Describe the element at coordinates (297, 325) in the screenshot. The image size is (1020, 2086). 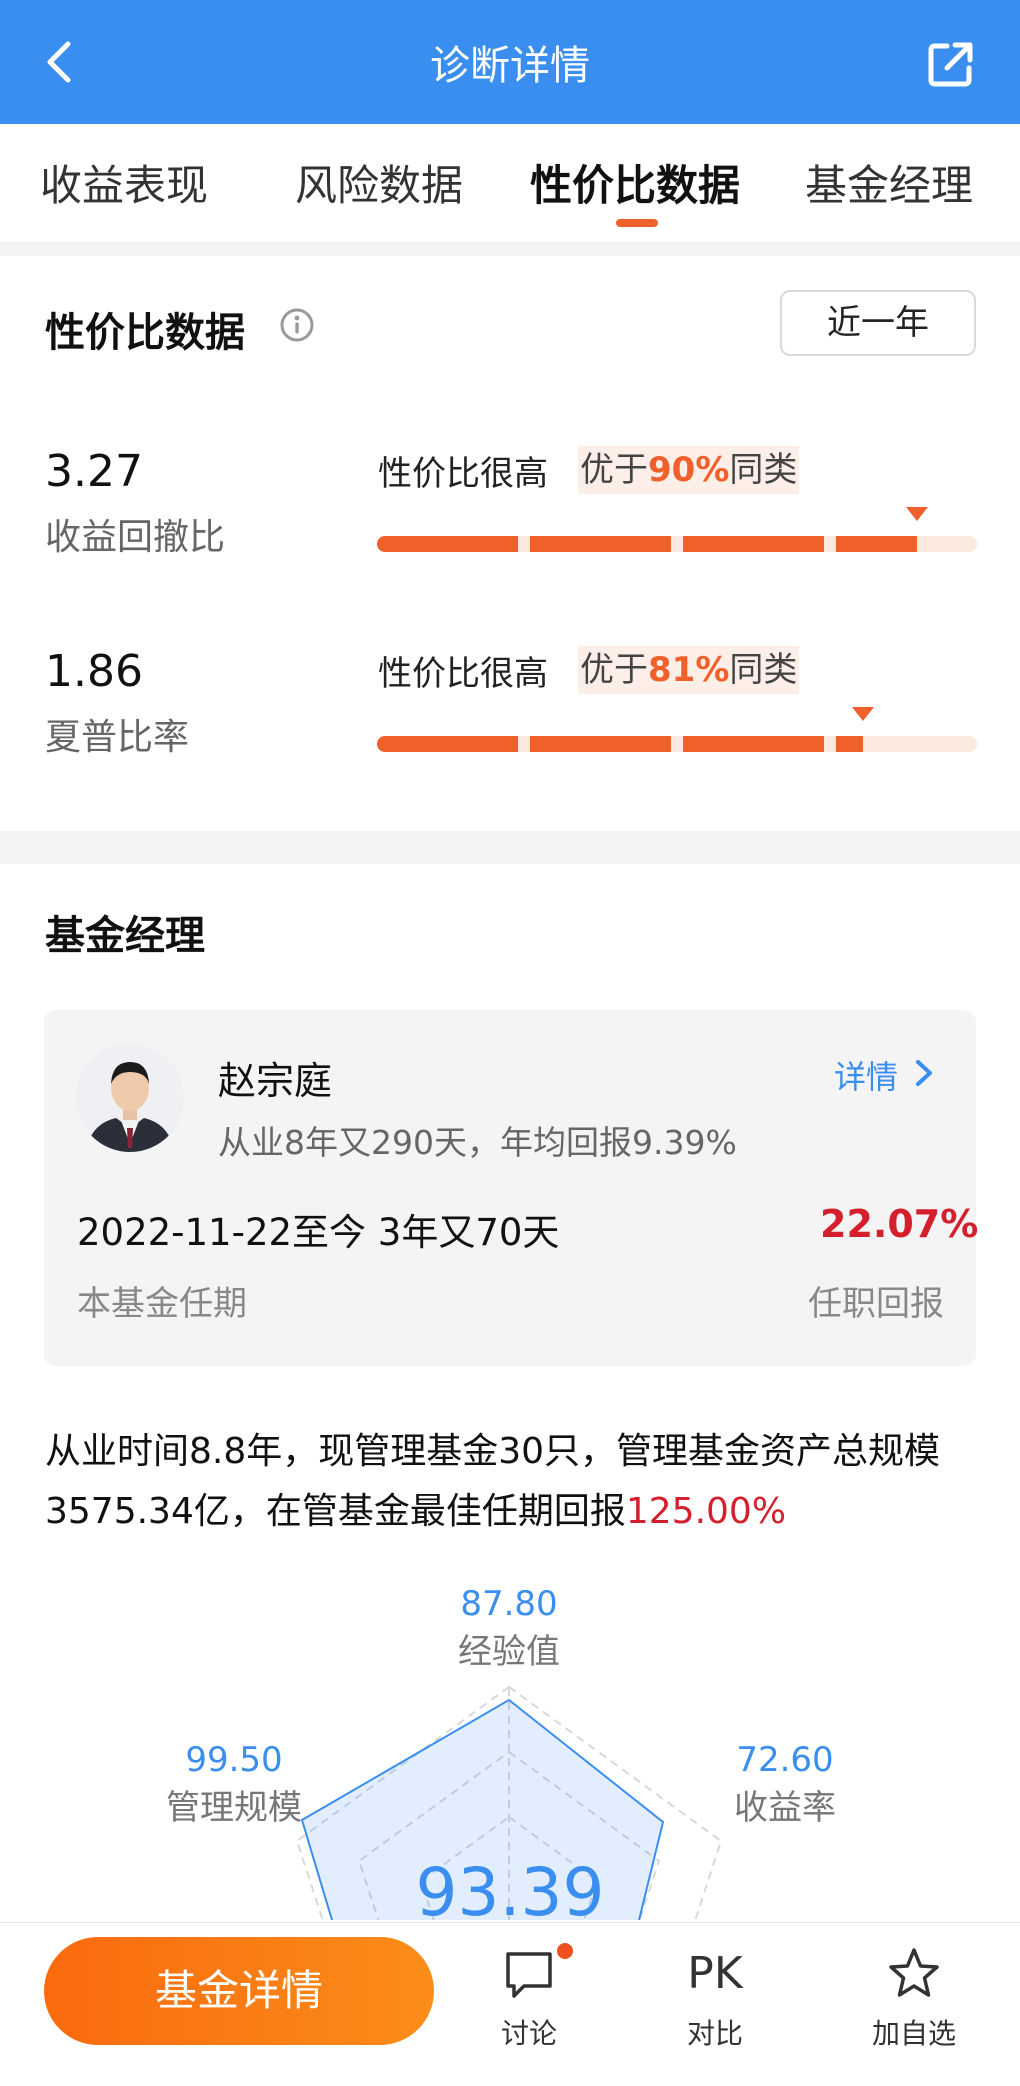
I see `info-icon` at that location.